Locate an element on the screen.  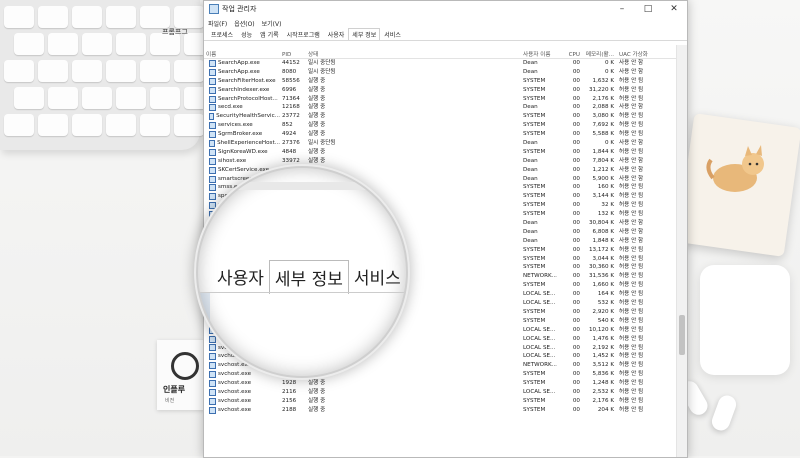
cell-memory: 30,360 K is located at coordinates (601, 267).